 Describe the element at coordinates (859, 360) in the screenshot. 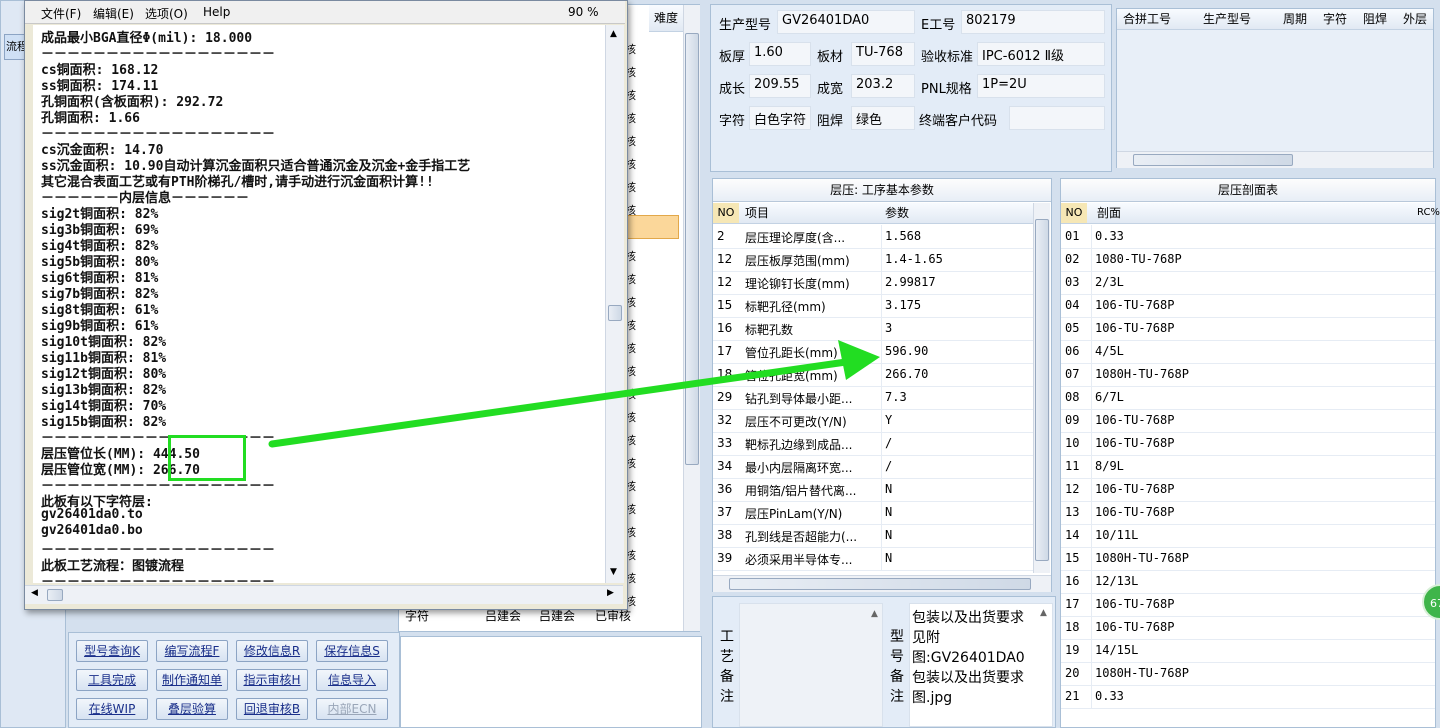

I see `arrow-head` at that location.